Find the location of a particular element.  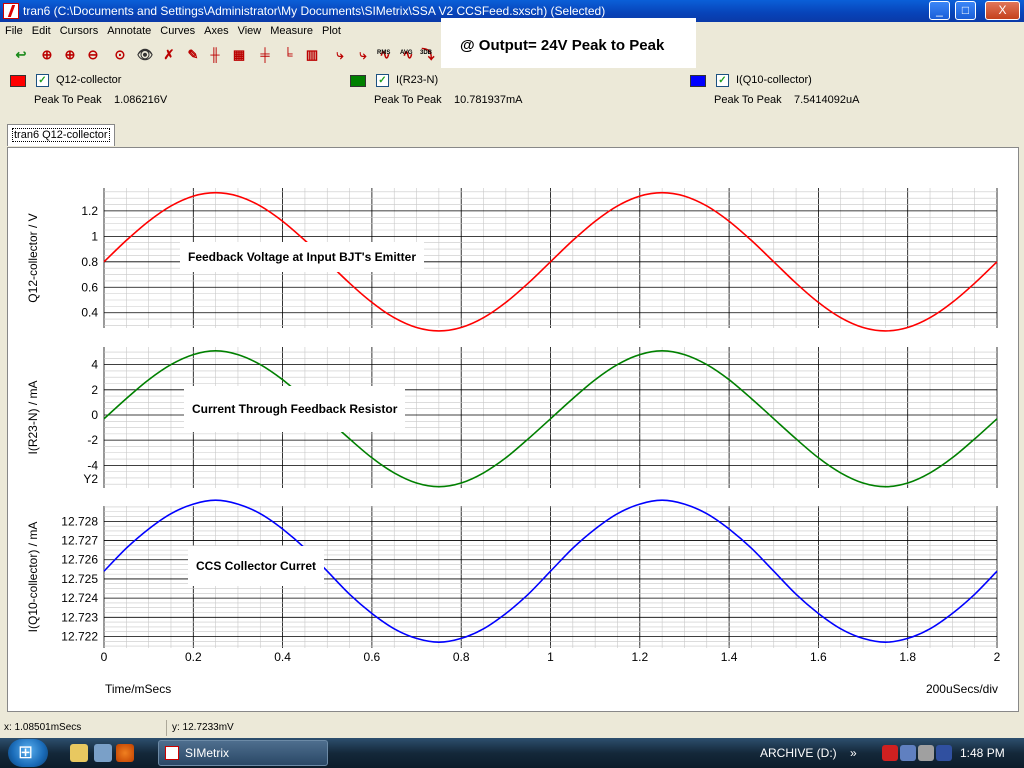

axis-icon: ╘ is located at coordinates (288, 55).